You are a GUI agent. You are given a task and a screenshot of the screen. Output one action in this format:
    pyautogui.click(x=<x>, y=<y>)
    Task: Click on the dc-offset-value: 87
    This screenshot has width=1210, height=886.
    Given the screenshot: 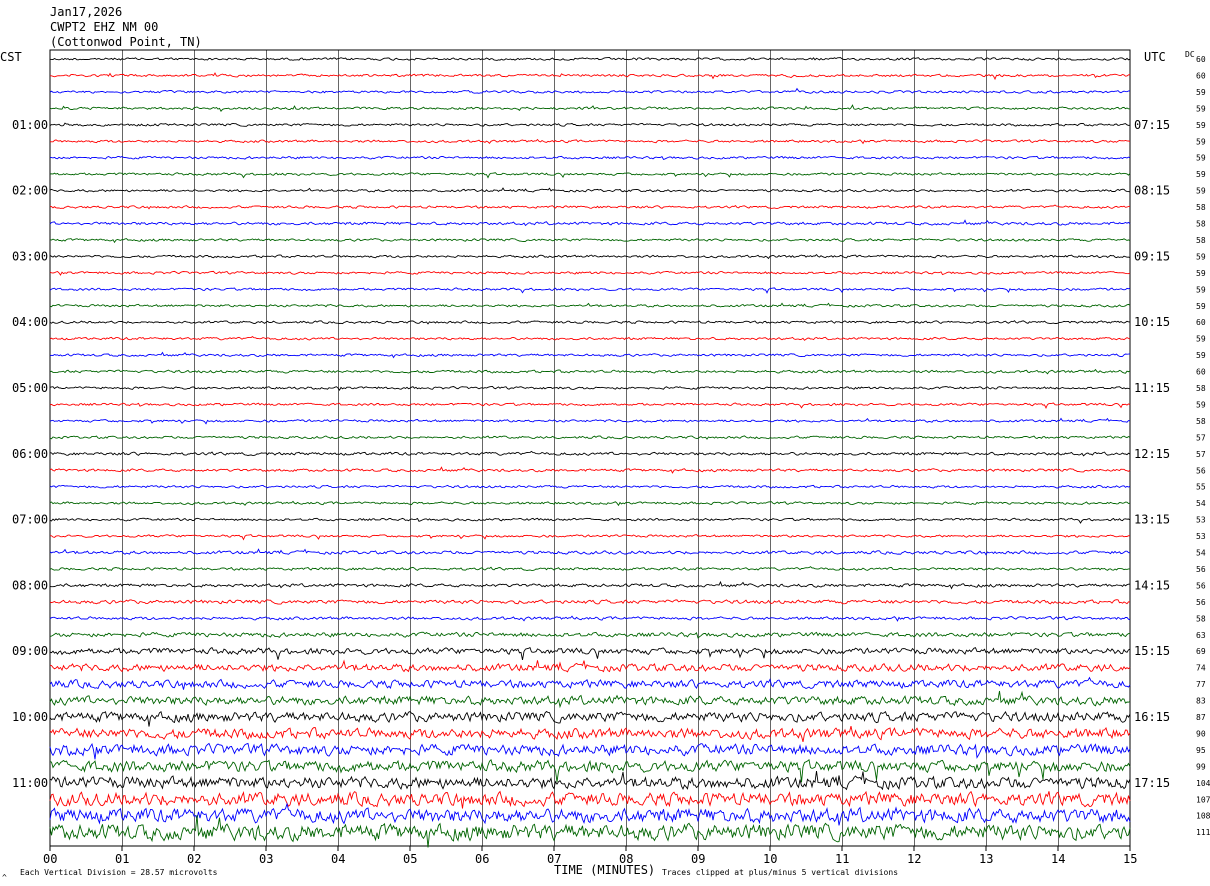 What is the action you would take?
    pyautogui.click(x=1201, y=717)
    